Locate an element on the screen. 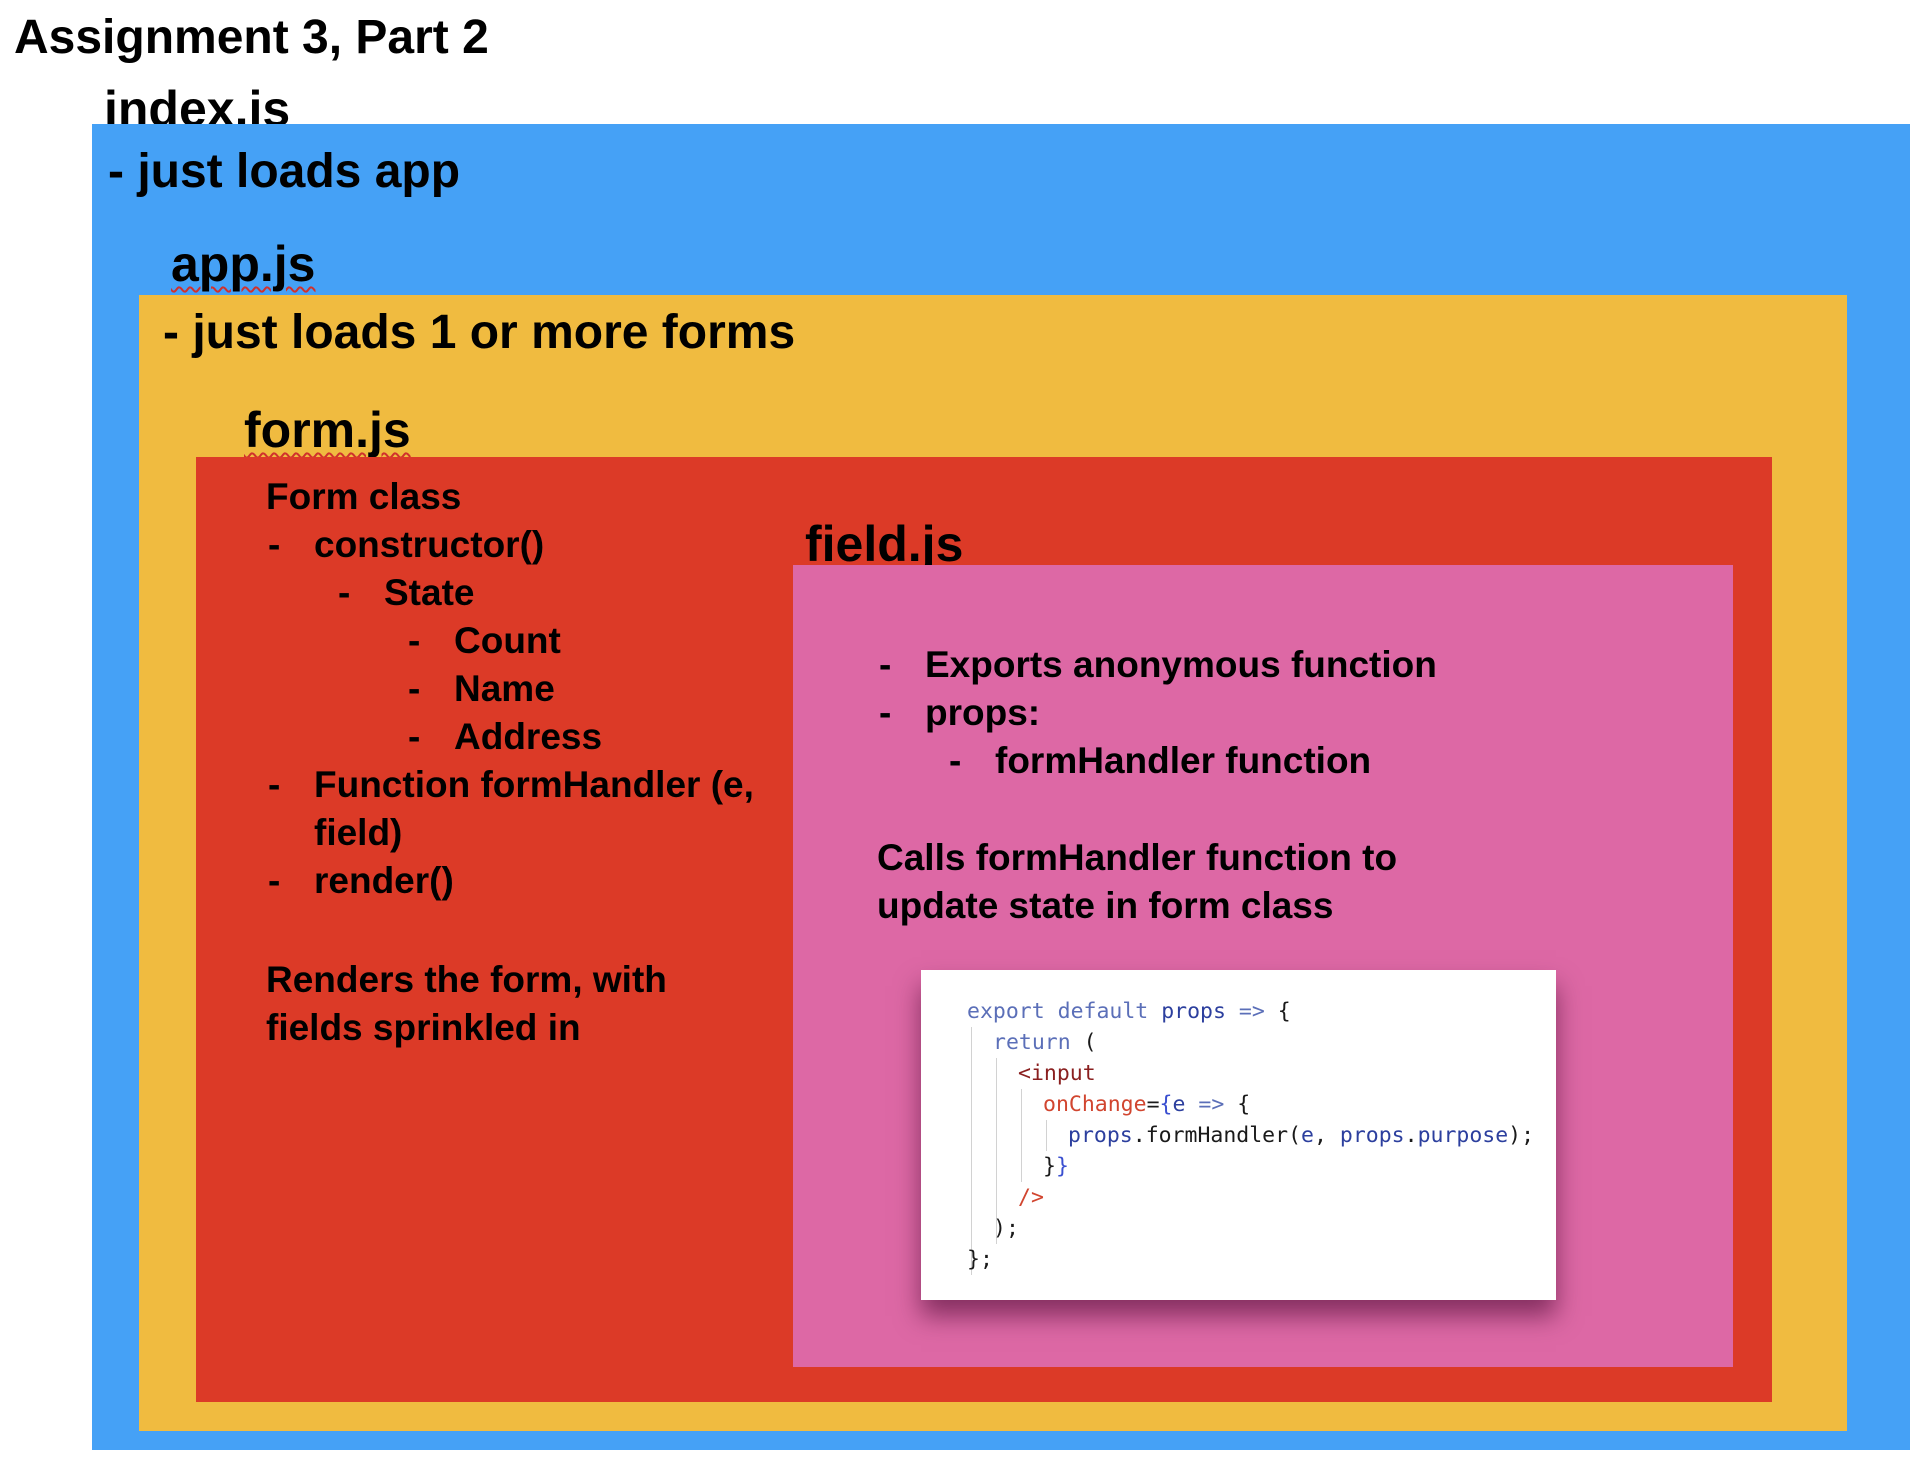 The height and width of the screenshot is (1462, 1918). form-js-label: form.js is located at coordinates (327, 430).